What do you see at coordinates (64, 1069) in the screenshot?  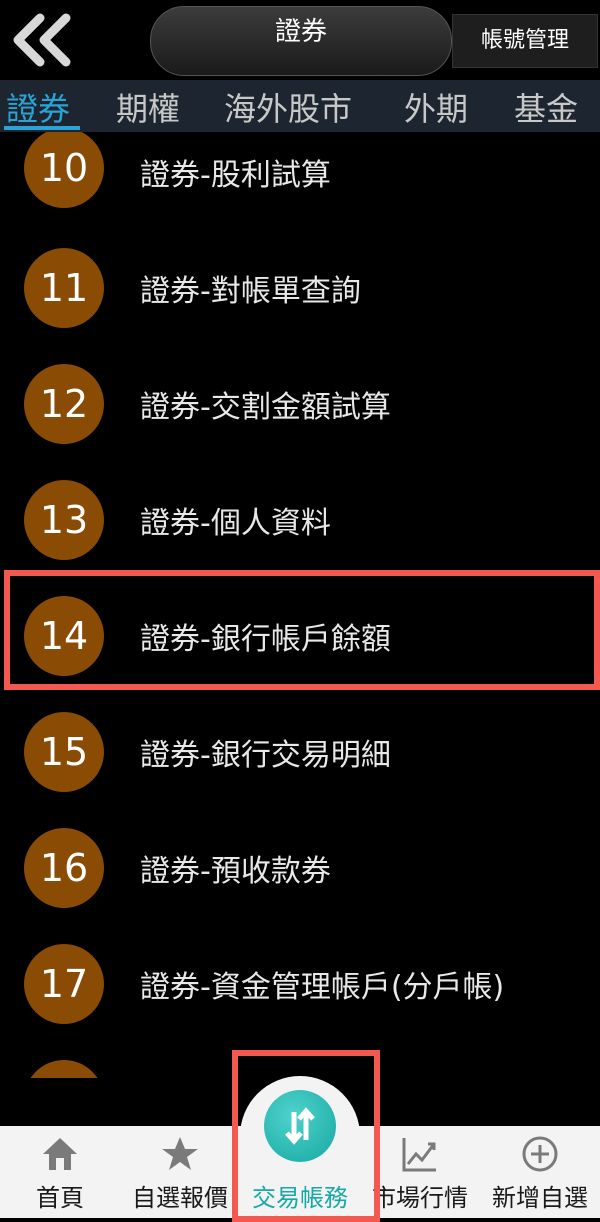 I see `item-number-badge` at bounding box center [64, 1069].